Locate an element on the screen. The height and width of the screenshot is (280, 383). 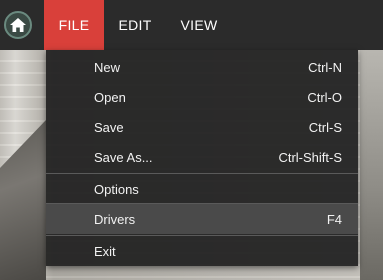
menu-item-label: New is located at coordinates (107, 67).